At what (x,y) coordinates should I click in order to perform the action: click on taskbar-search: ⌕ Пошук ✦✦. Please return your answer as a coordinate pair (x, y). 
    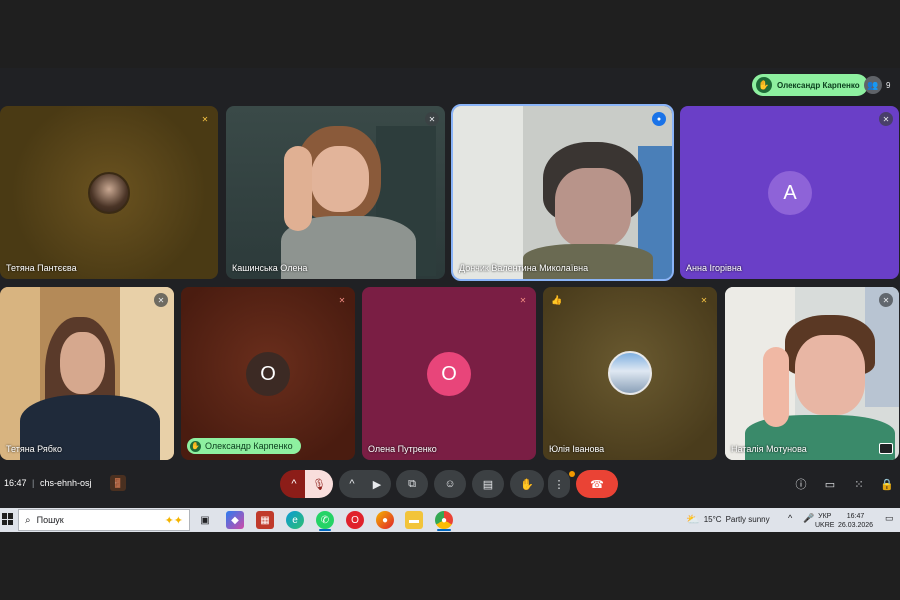
    Looking at the image, I should click on (104, 520).